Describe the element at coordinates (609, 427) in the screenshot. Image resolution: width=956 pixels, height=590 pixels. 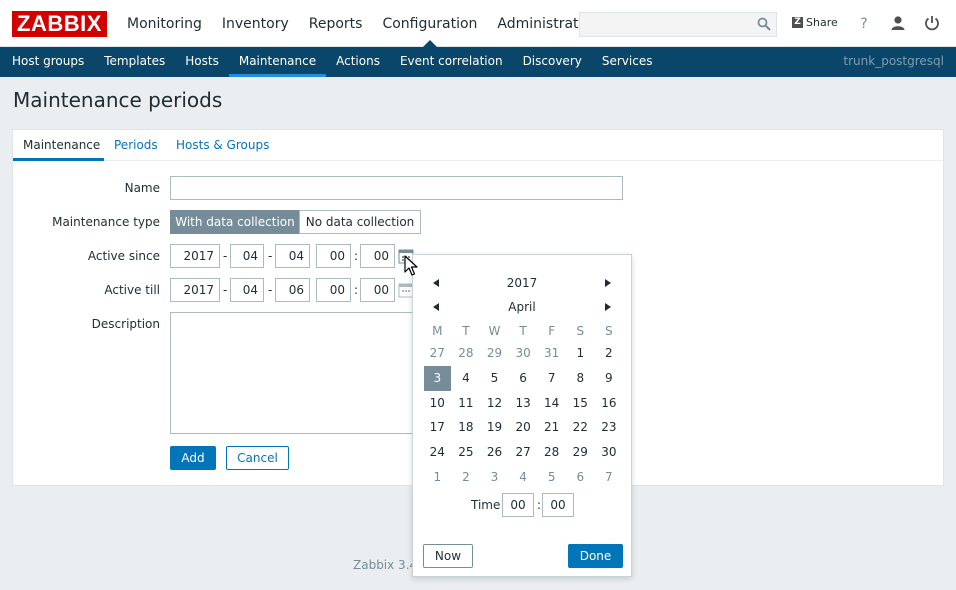
I see `calendar-day: 23` at that location.